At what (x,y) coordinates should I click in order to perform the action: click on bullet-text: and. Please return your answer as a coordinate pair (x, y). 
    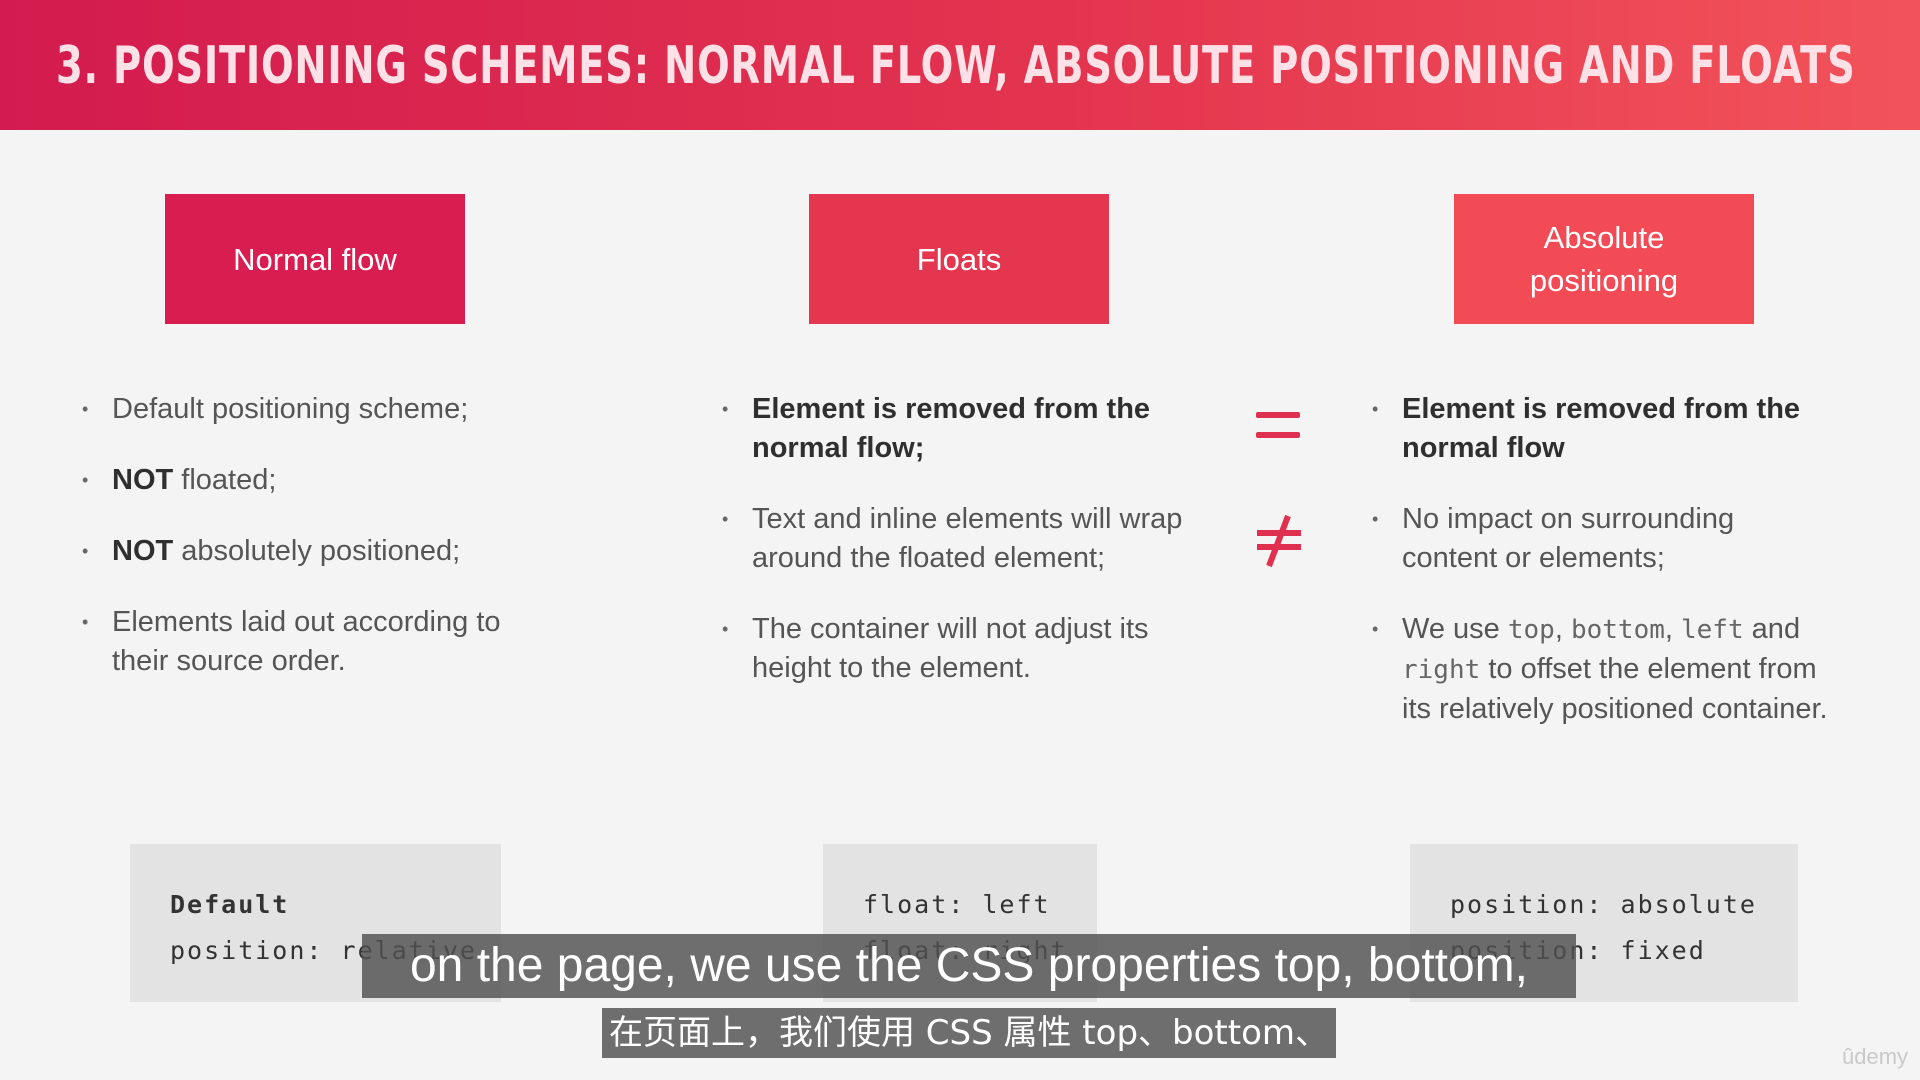
    Looking at the image, I should click on (1772, 629).